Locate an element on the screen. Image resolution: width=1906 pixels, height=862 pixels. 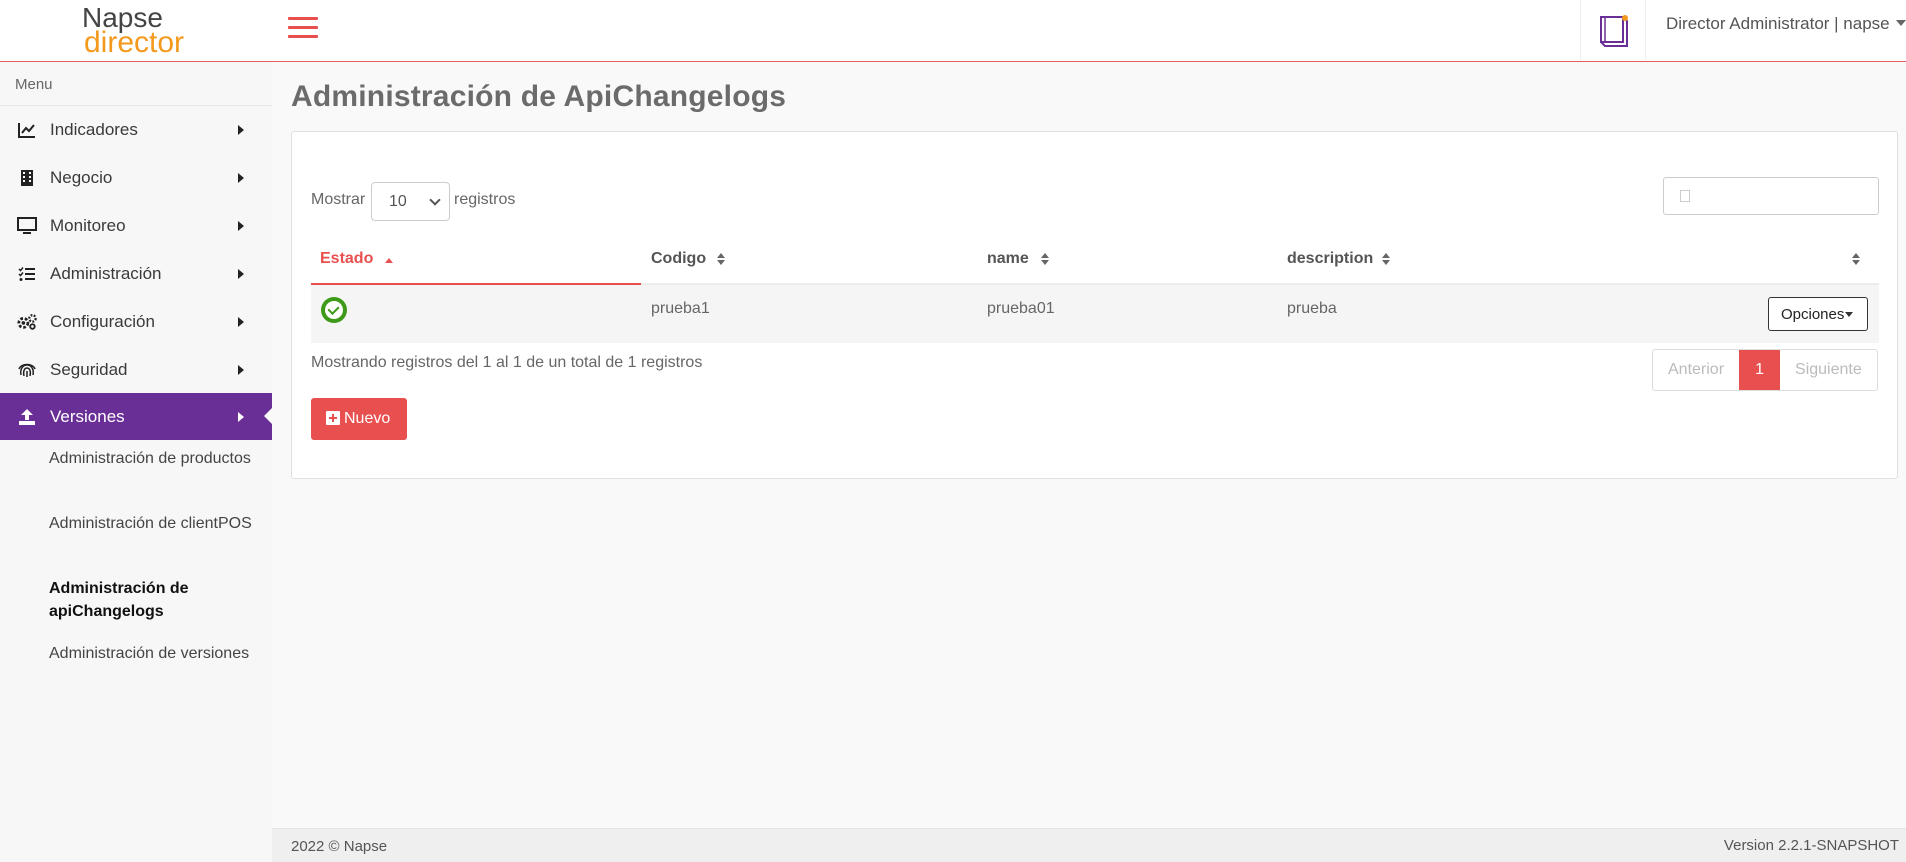
hamburger-menu-icon is located at coordinates (303, 28).